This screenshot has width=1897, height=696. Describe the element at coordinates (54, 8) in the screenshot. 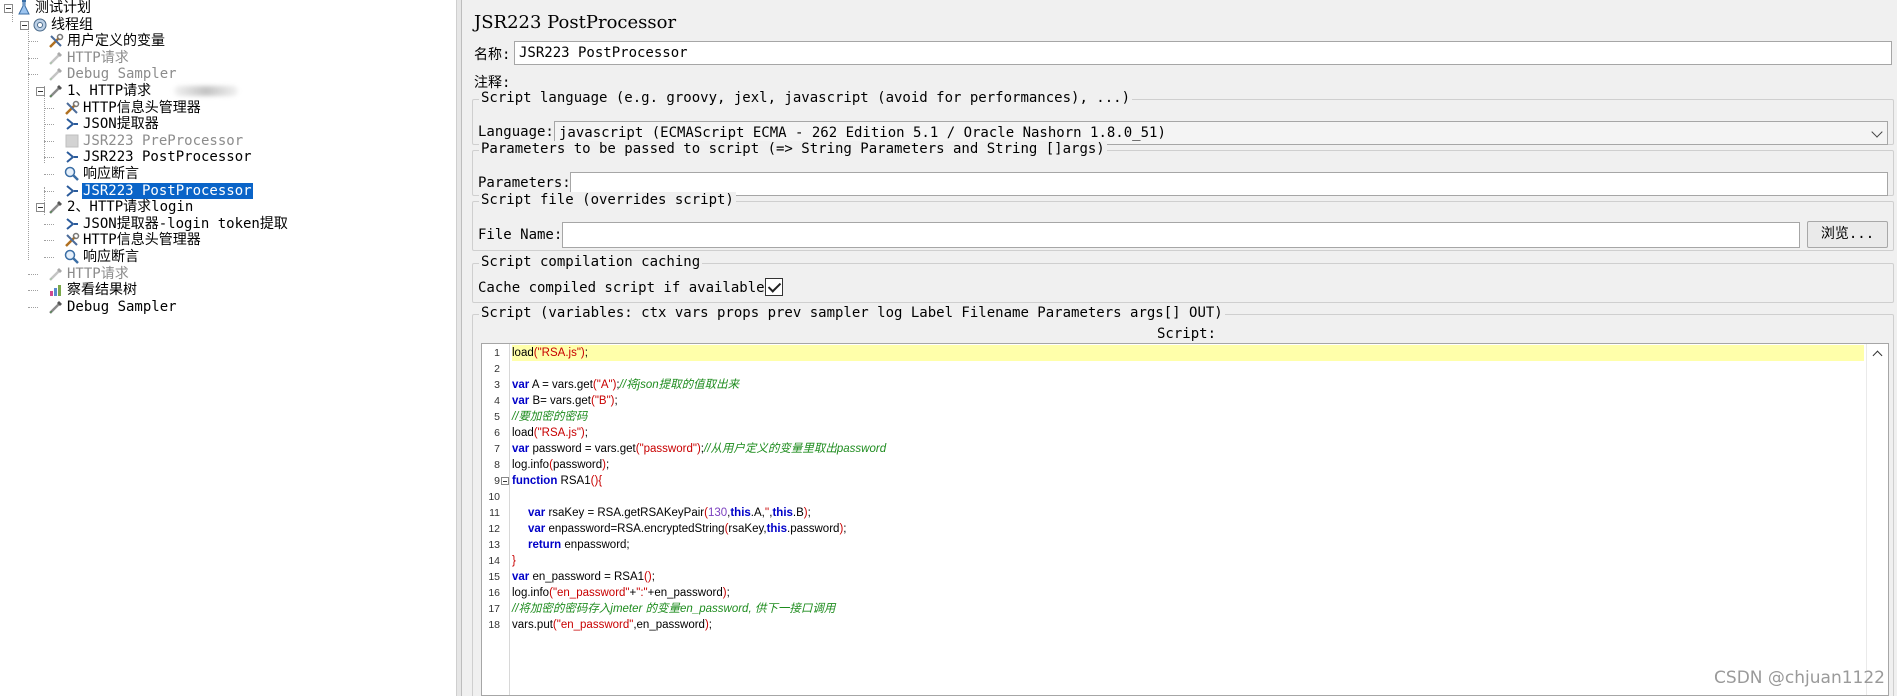

I see `tree-item: 测试计划` at that location.